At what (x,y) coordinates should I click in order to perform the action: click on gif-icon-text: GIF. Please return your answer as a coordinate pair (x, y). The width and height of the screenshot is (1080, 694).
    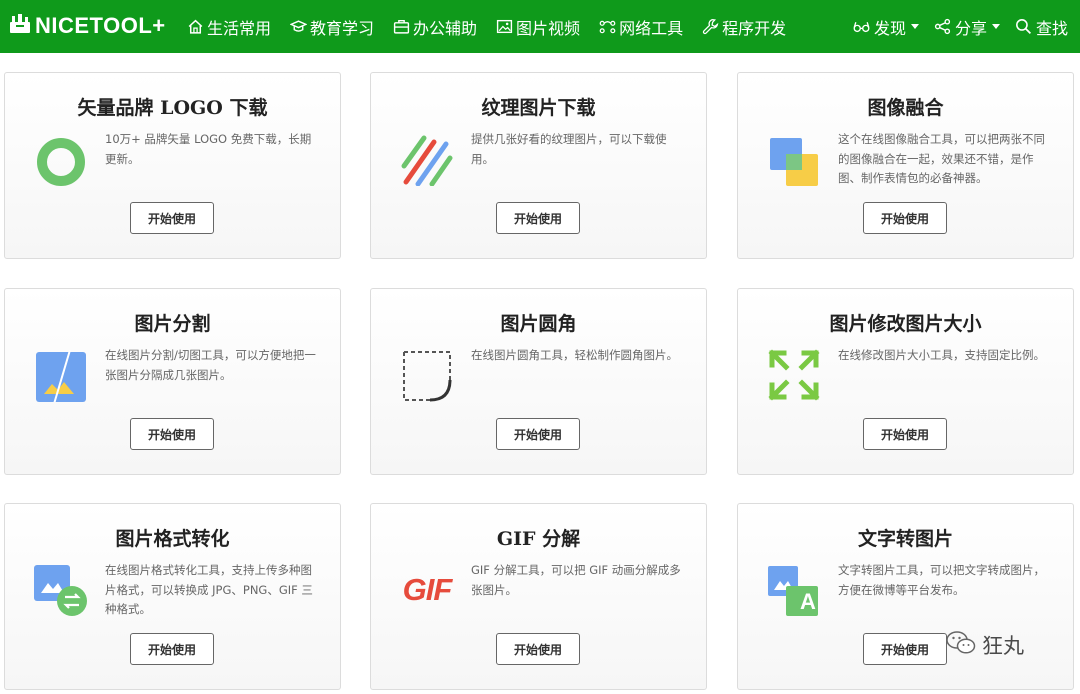
    Looking at the image, I should click on (427, 589).